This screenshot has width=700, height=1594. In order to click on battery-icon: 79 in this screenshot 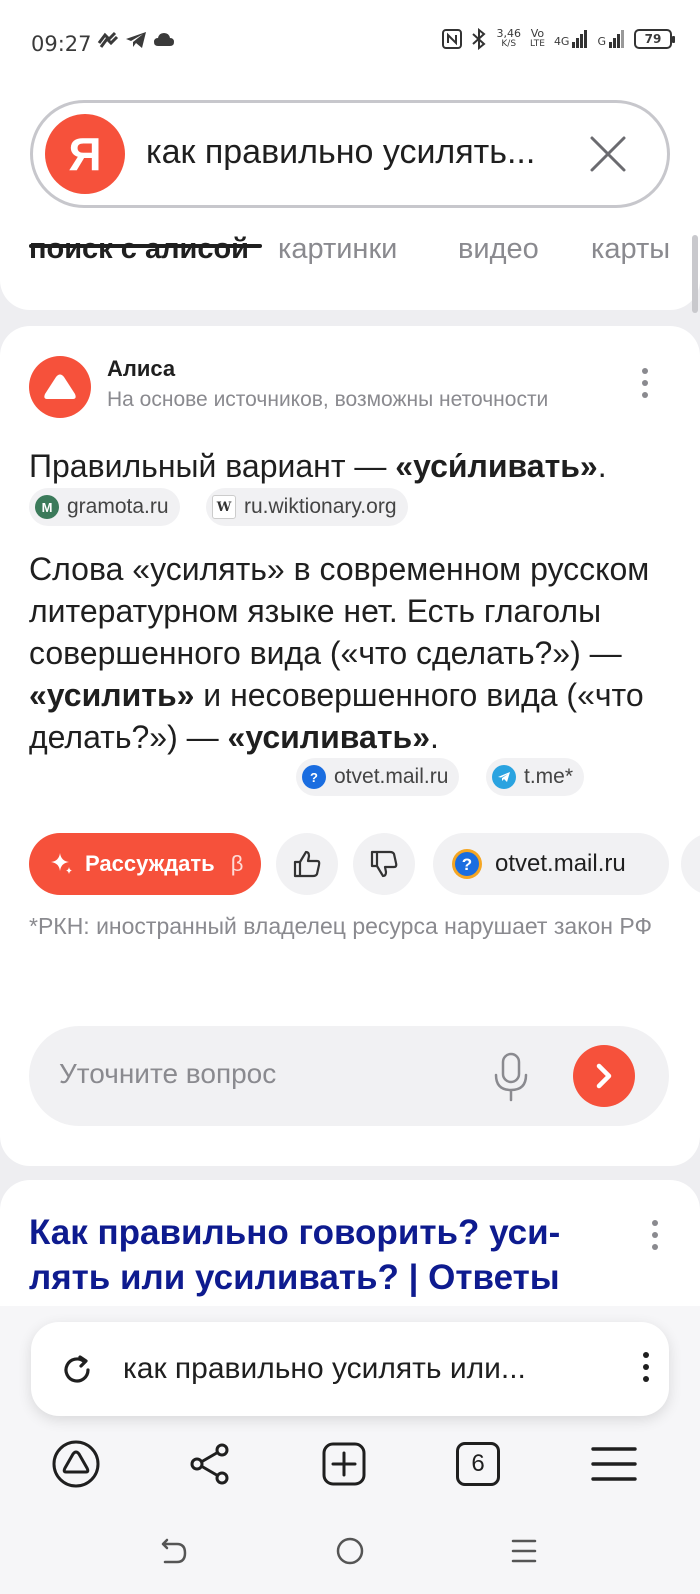, I will do `click(654, 39)`.